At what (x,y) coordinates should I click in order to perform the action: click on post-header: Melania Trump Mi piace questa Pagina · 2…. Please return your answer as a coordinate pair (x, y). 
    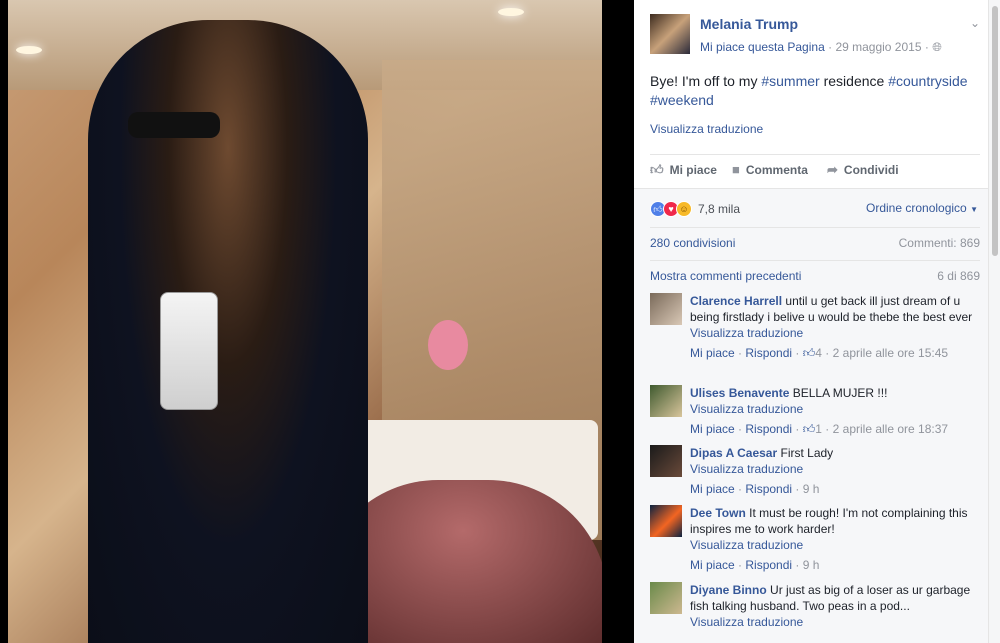
    Looking at the image, I should click on (815, 36).